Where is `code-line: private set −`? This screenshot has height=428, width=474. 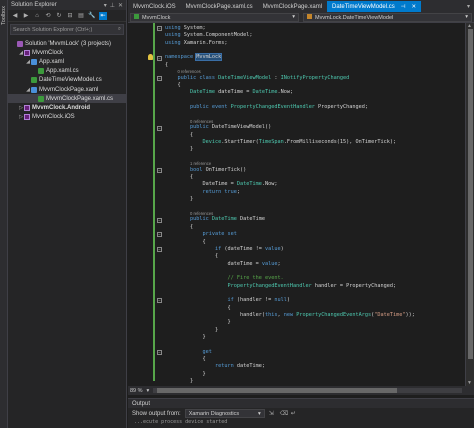 code-line: private set − is located at coordinates (293, 234).